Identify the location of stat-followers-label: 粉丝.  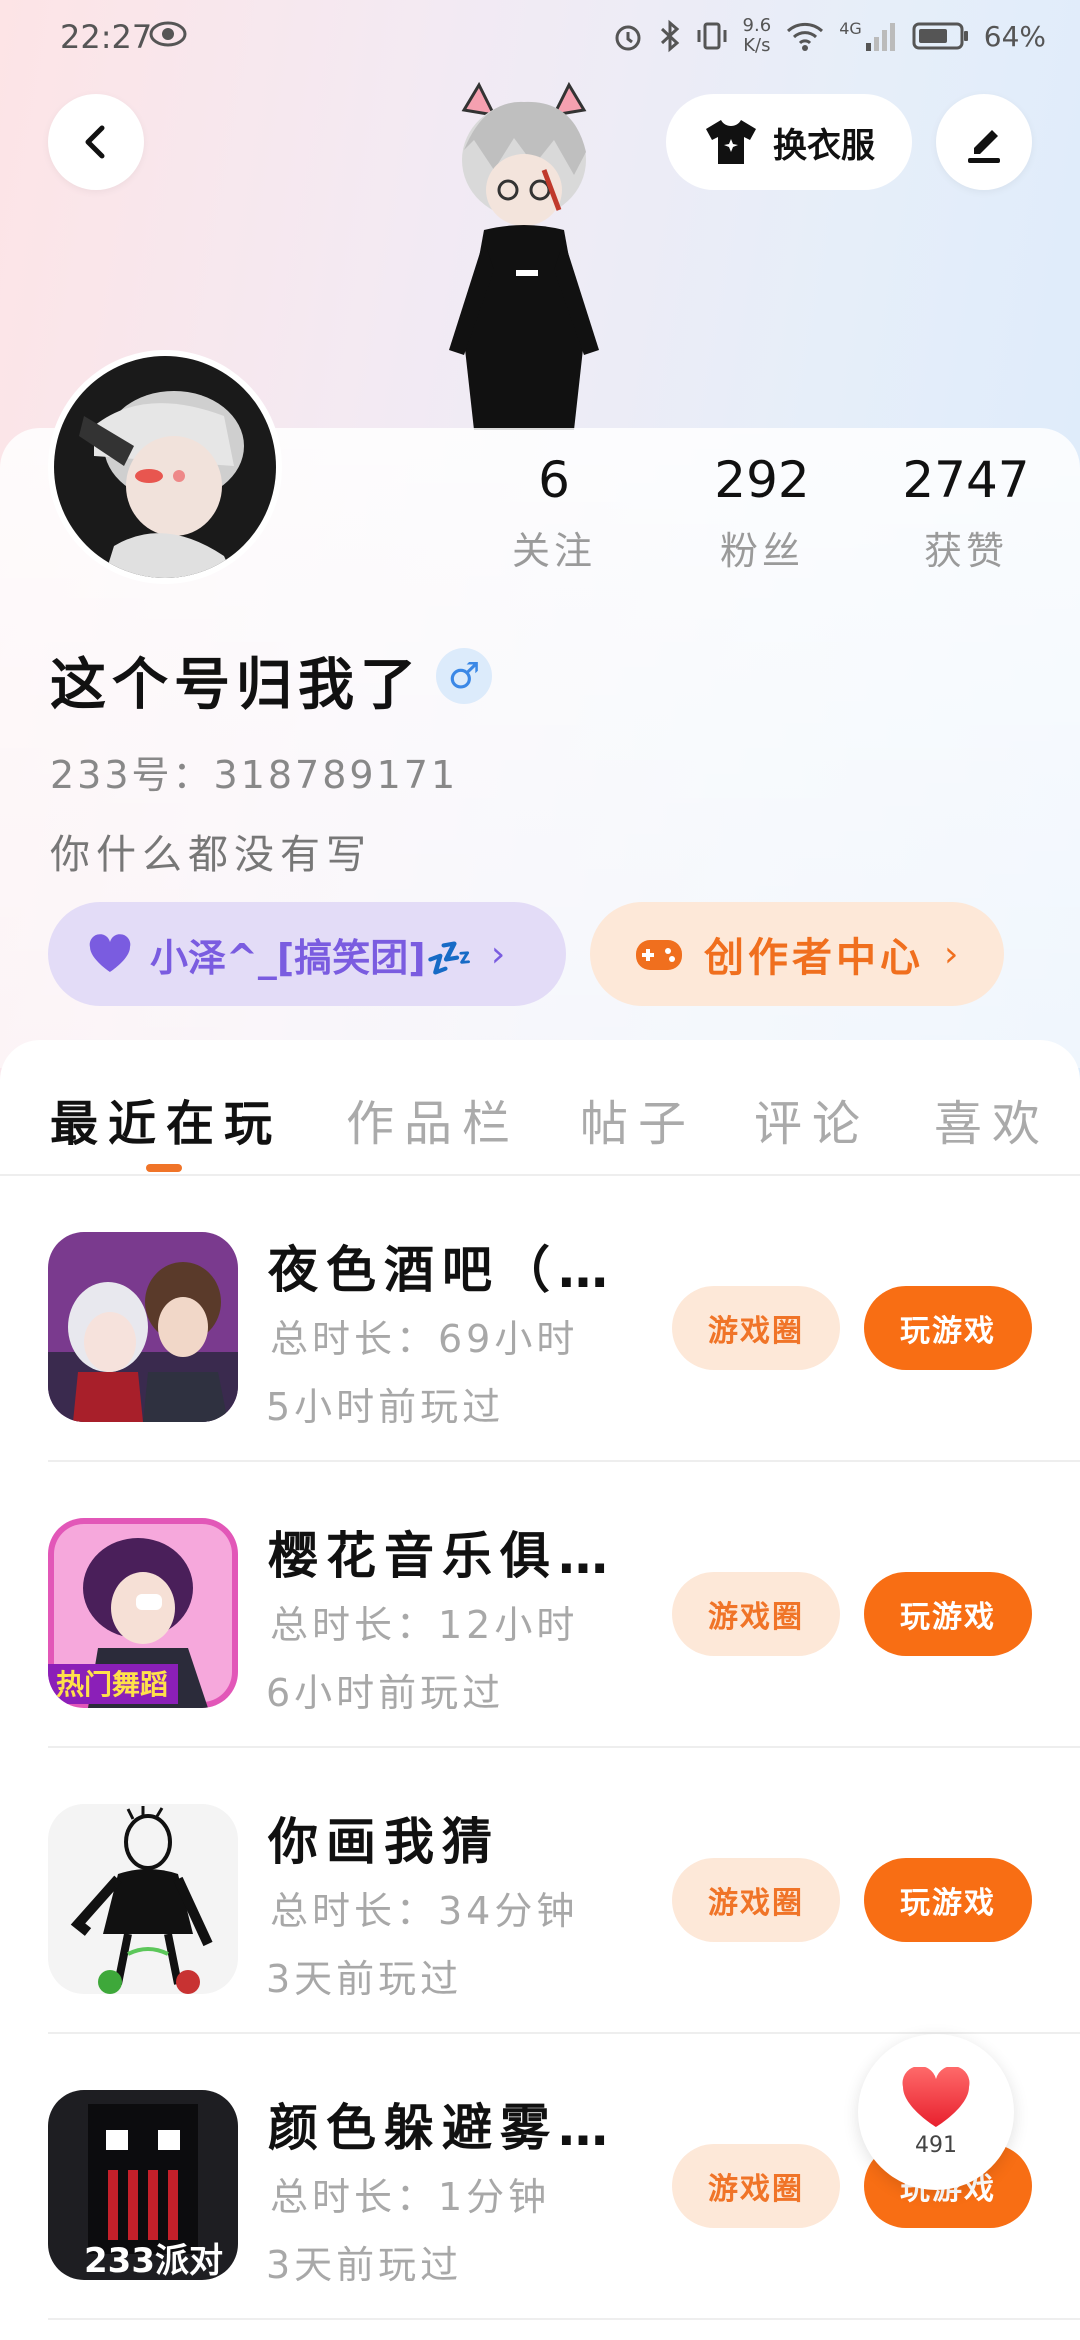
(761, 551).